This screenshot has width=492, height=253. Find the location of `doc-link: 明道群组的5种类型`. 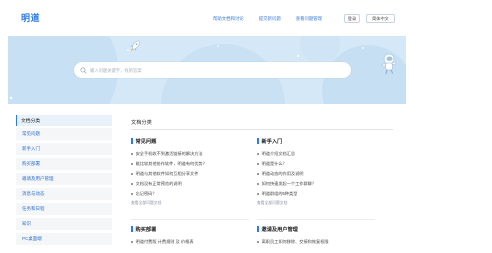

doc-link: 明道群组的5种类型 is located at coordinates (277, 194).